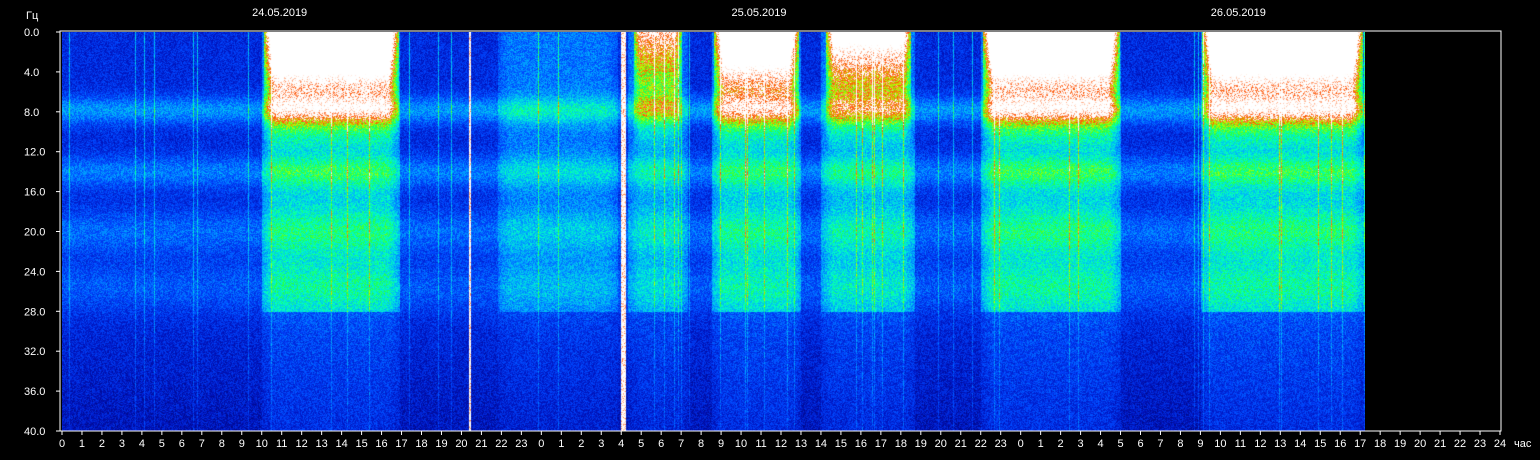 This screenshot has width=1540, height=460. I want to click on y-tick-label: 4.0, so click(31, 73).